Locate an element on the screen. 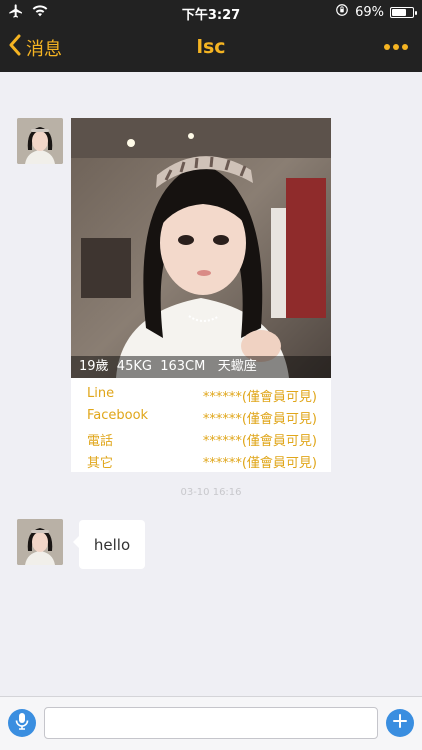  input-bar is located at coordinates (211, 723).